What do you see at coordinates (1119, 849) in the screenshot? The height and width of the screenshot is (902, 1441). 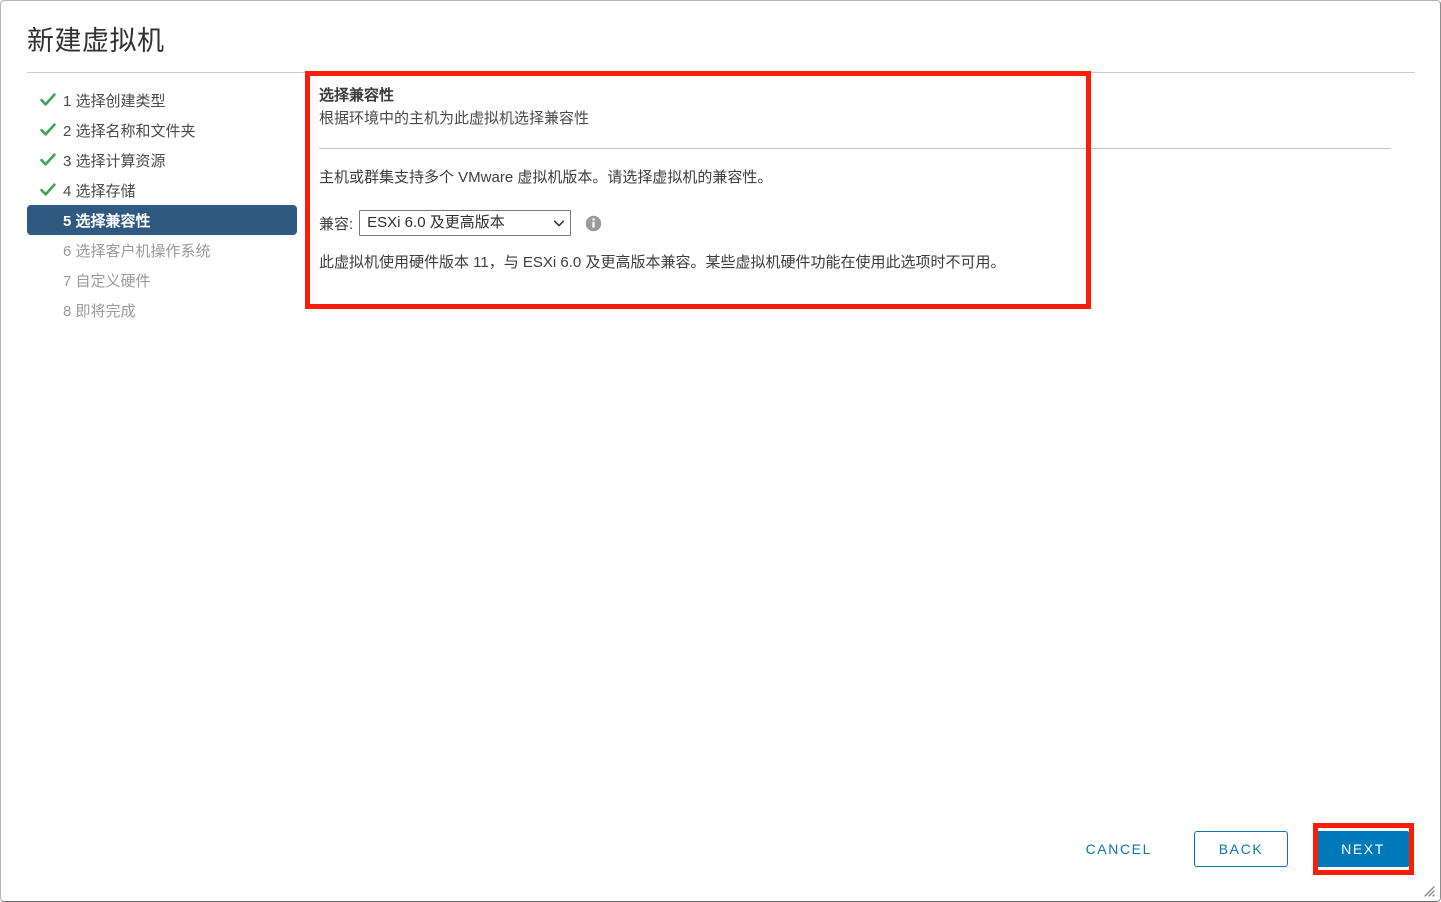 I see `cancel-button: CANCEL` at bounding box center [1119, 849].